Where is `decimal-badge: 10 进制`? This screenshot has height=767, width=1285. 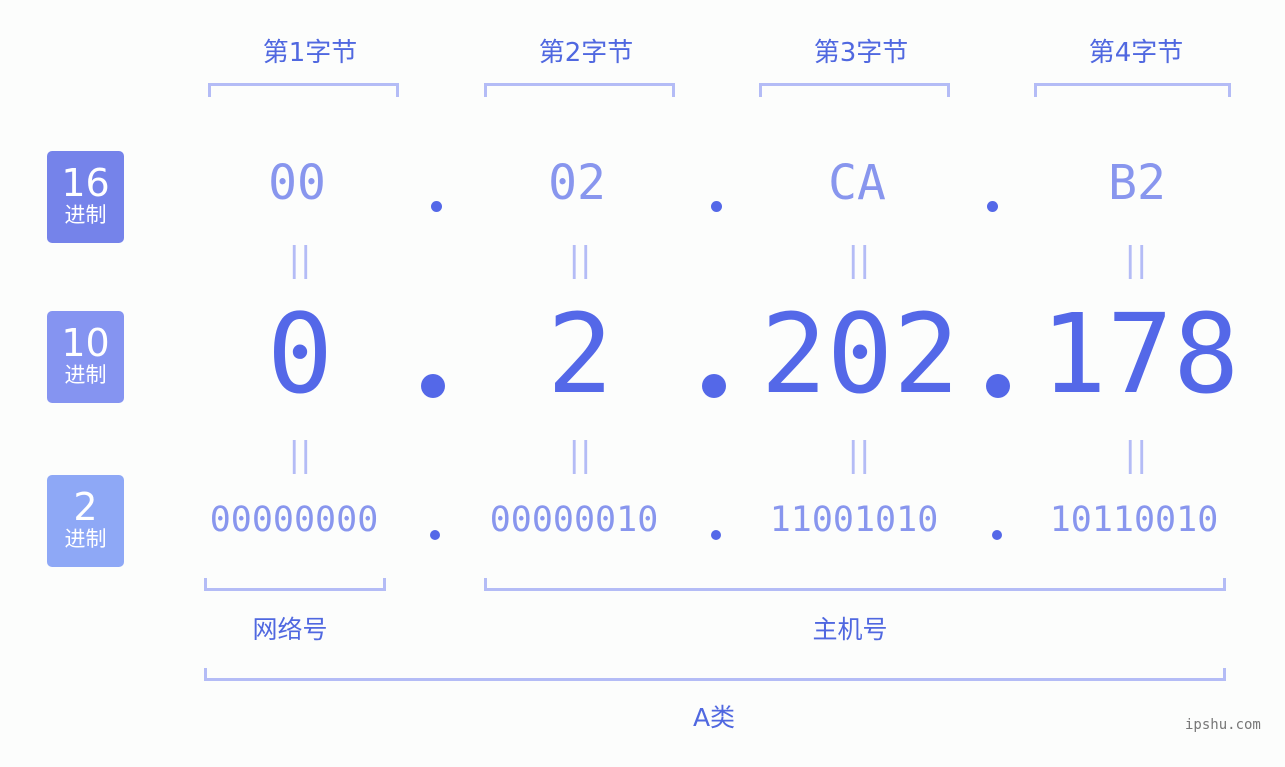
decimal-badge: 10 进制 is located at coordinates (85, 357).